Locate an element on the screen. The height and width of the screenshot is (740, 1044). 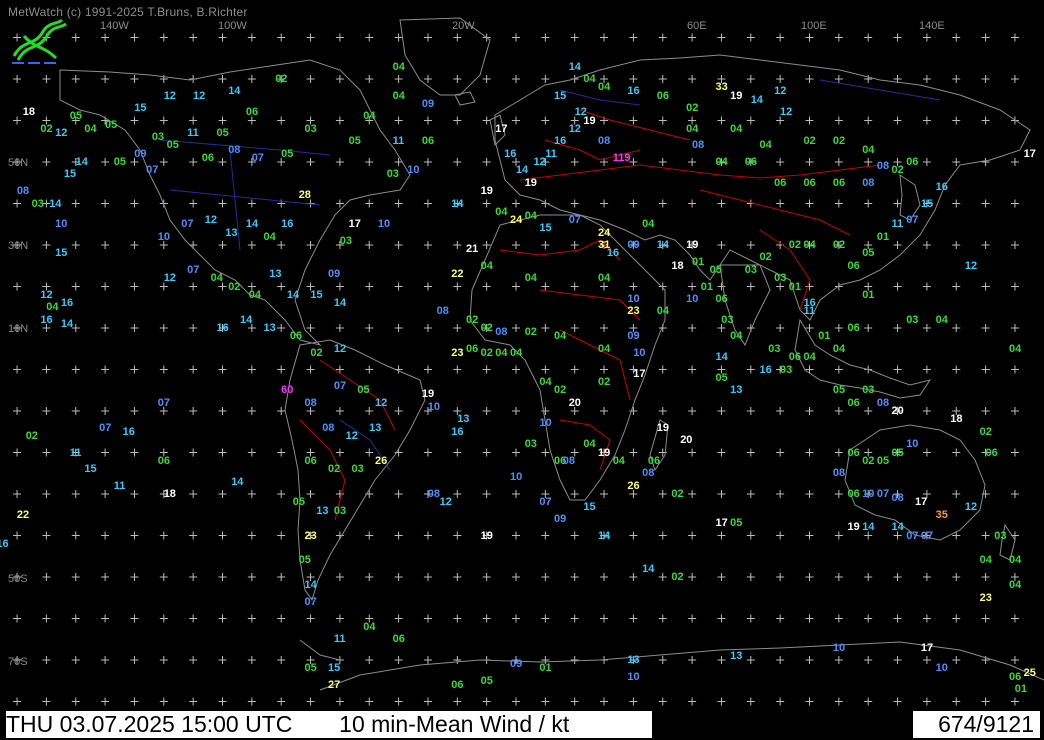
wind-observation: 27 is located at coordinates (334, 684).